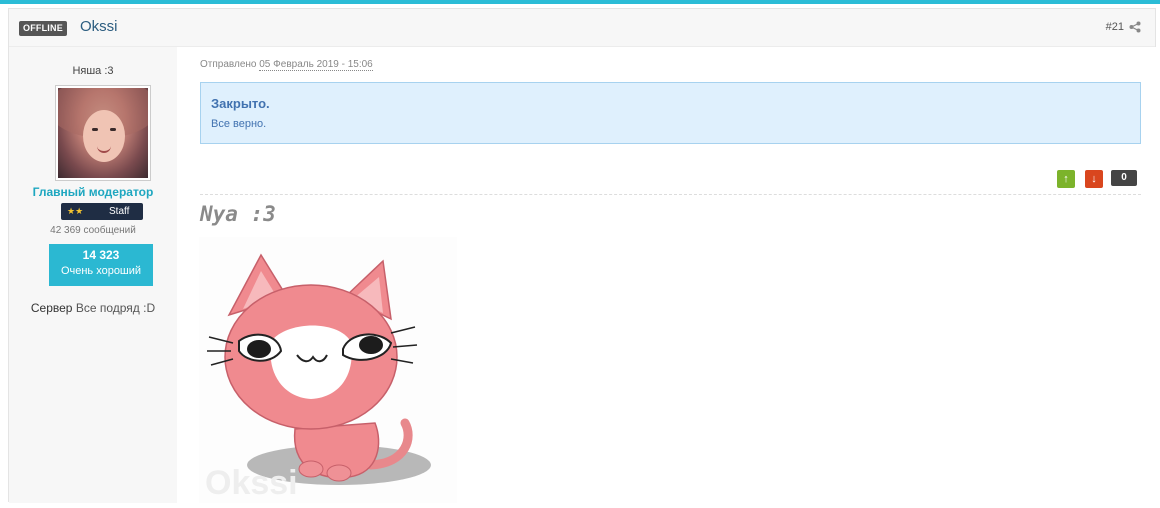  Describe the element at coordinates (43, 28) in the screenshot. I see `status-badge: OFFLINE` at that location.